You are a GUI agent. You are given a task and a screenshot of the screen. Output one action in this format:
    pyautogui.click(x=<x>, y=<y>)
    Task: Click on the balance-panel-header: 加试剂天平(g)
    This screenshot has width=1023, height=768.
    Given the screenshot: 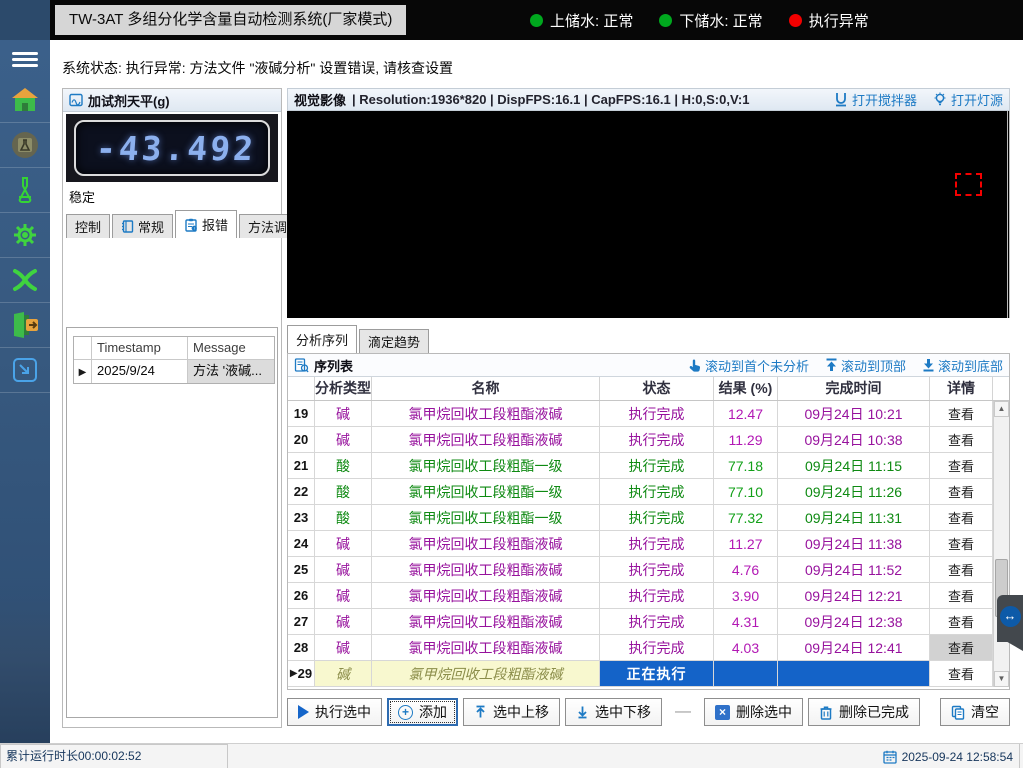 What is the action you would take?
    pyautogui.click(x=172, y=100)
    